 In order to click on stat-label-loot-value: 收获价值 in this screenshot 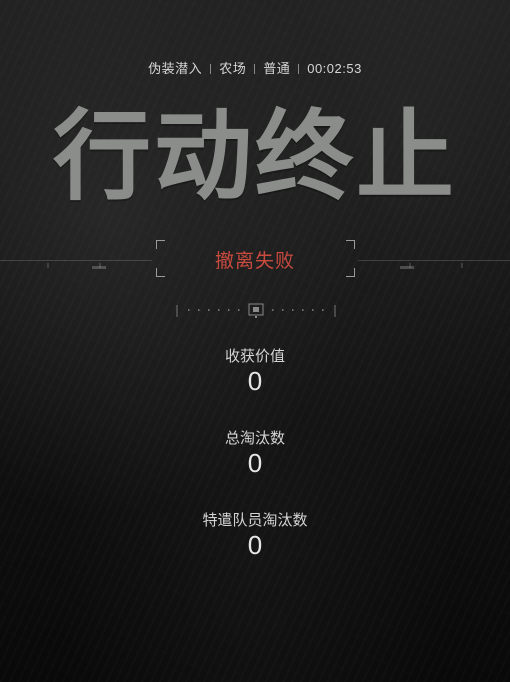, I will do `click(254, 356)`.